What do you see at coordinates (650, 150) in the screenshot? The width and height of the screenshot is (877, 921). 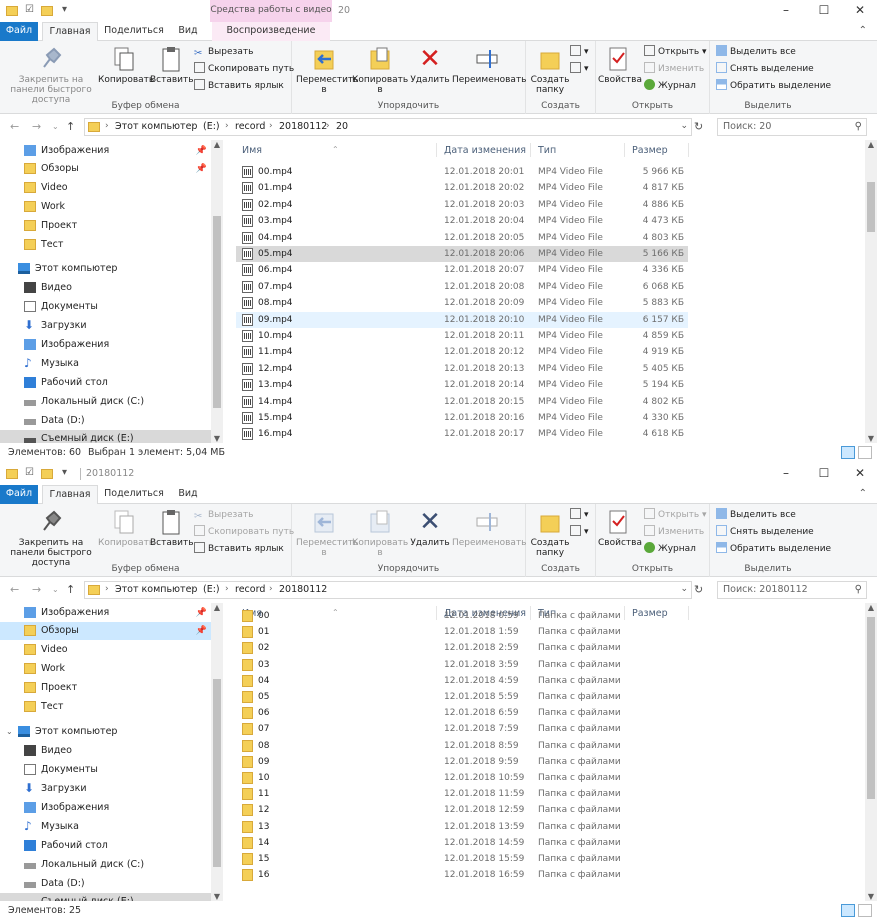 I see `column-size: Размер` at bounding box center [650, 150].